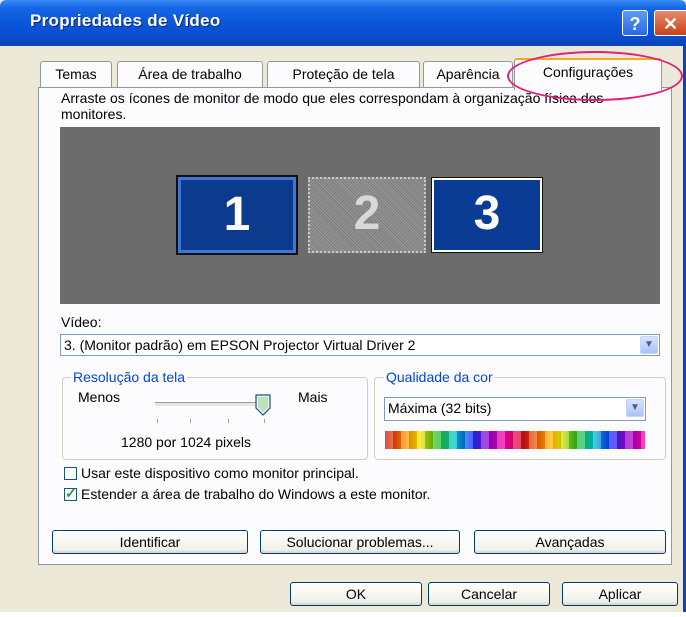 The image size is (686, 617). Describe the element at coordinates (489, 594) in the screenshot. I see `cancel-button: Cancelar` at that location.